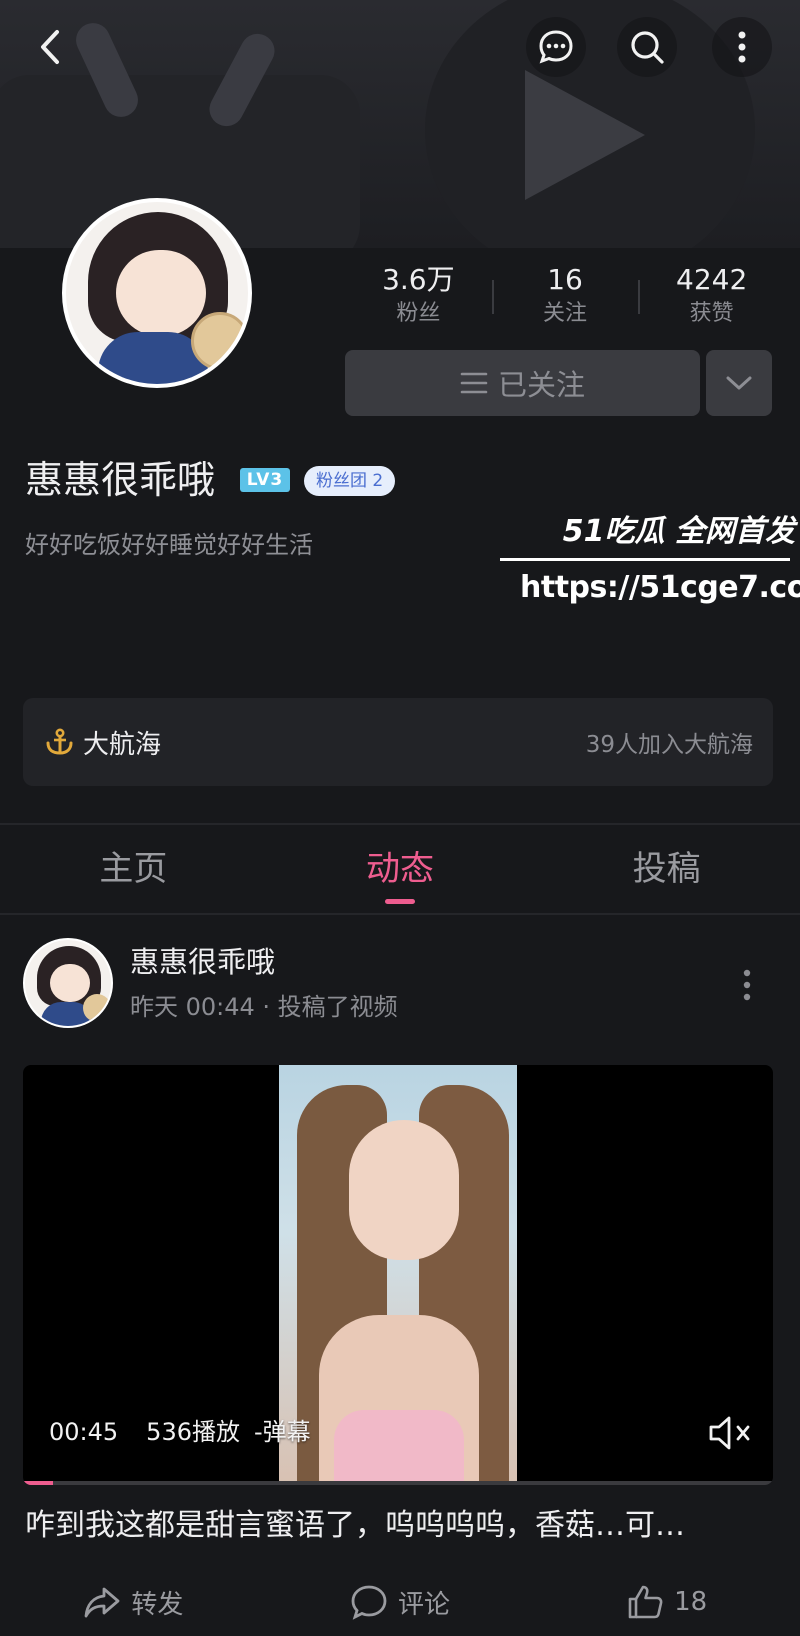  I want to click on post-meta: 昨天 00:44 · 投稿了视频, so click(264, 1007).